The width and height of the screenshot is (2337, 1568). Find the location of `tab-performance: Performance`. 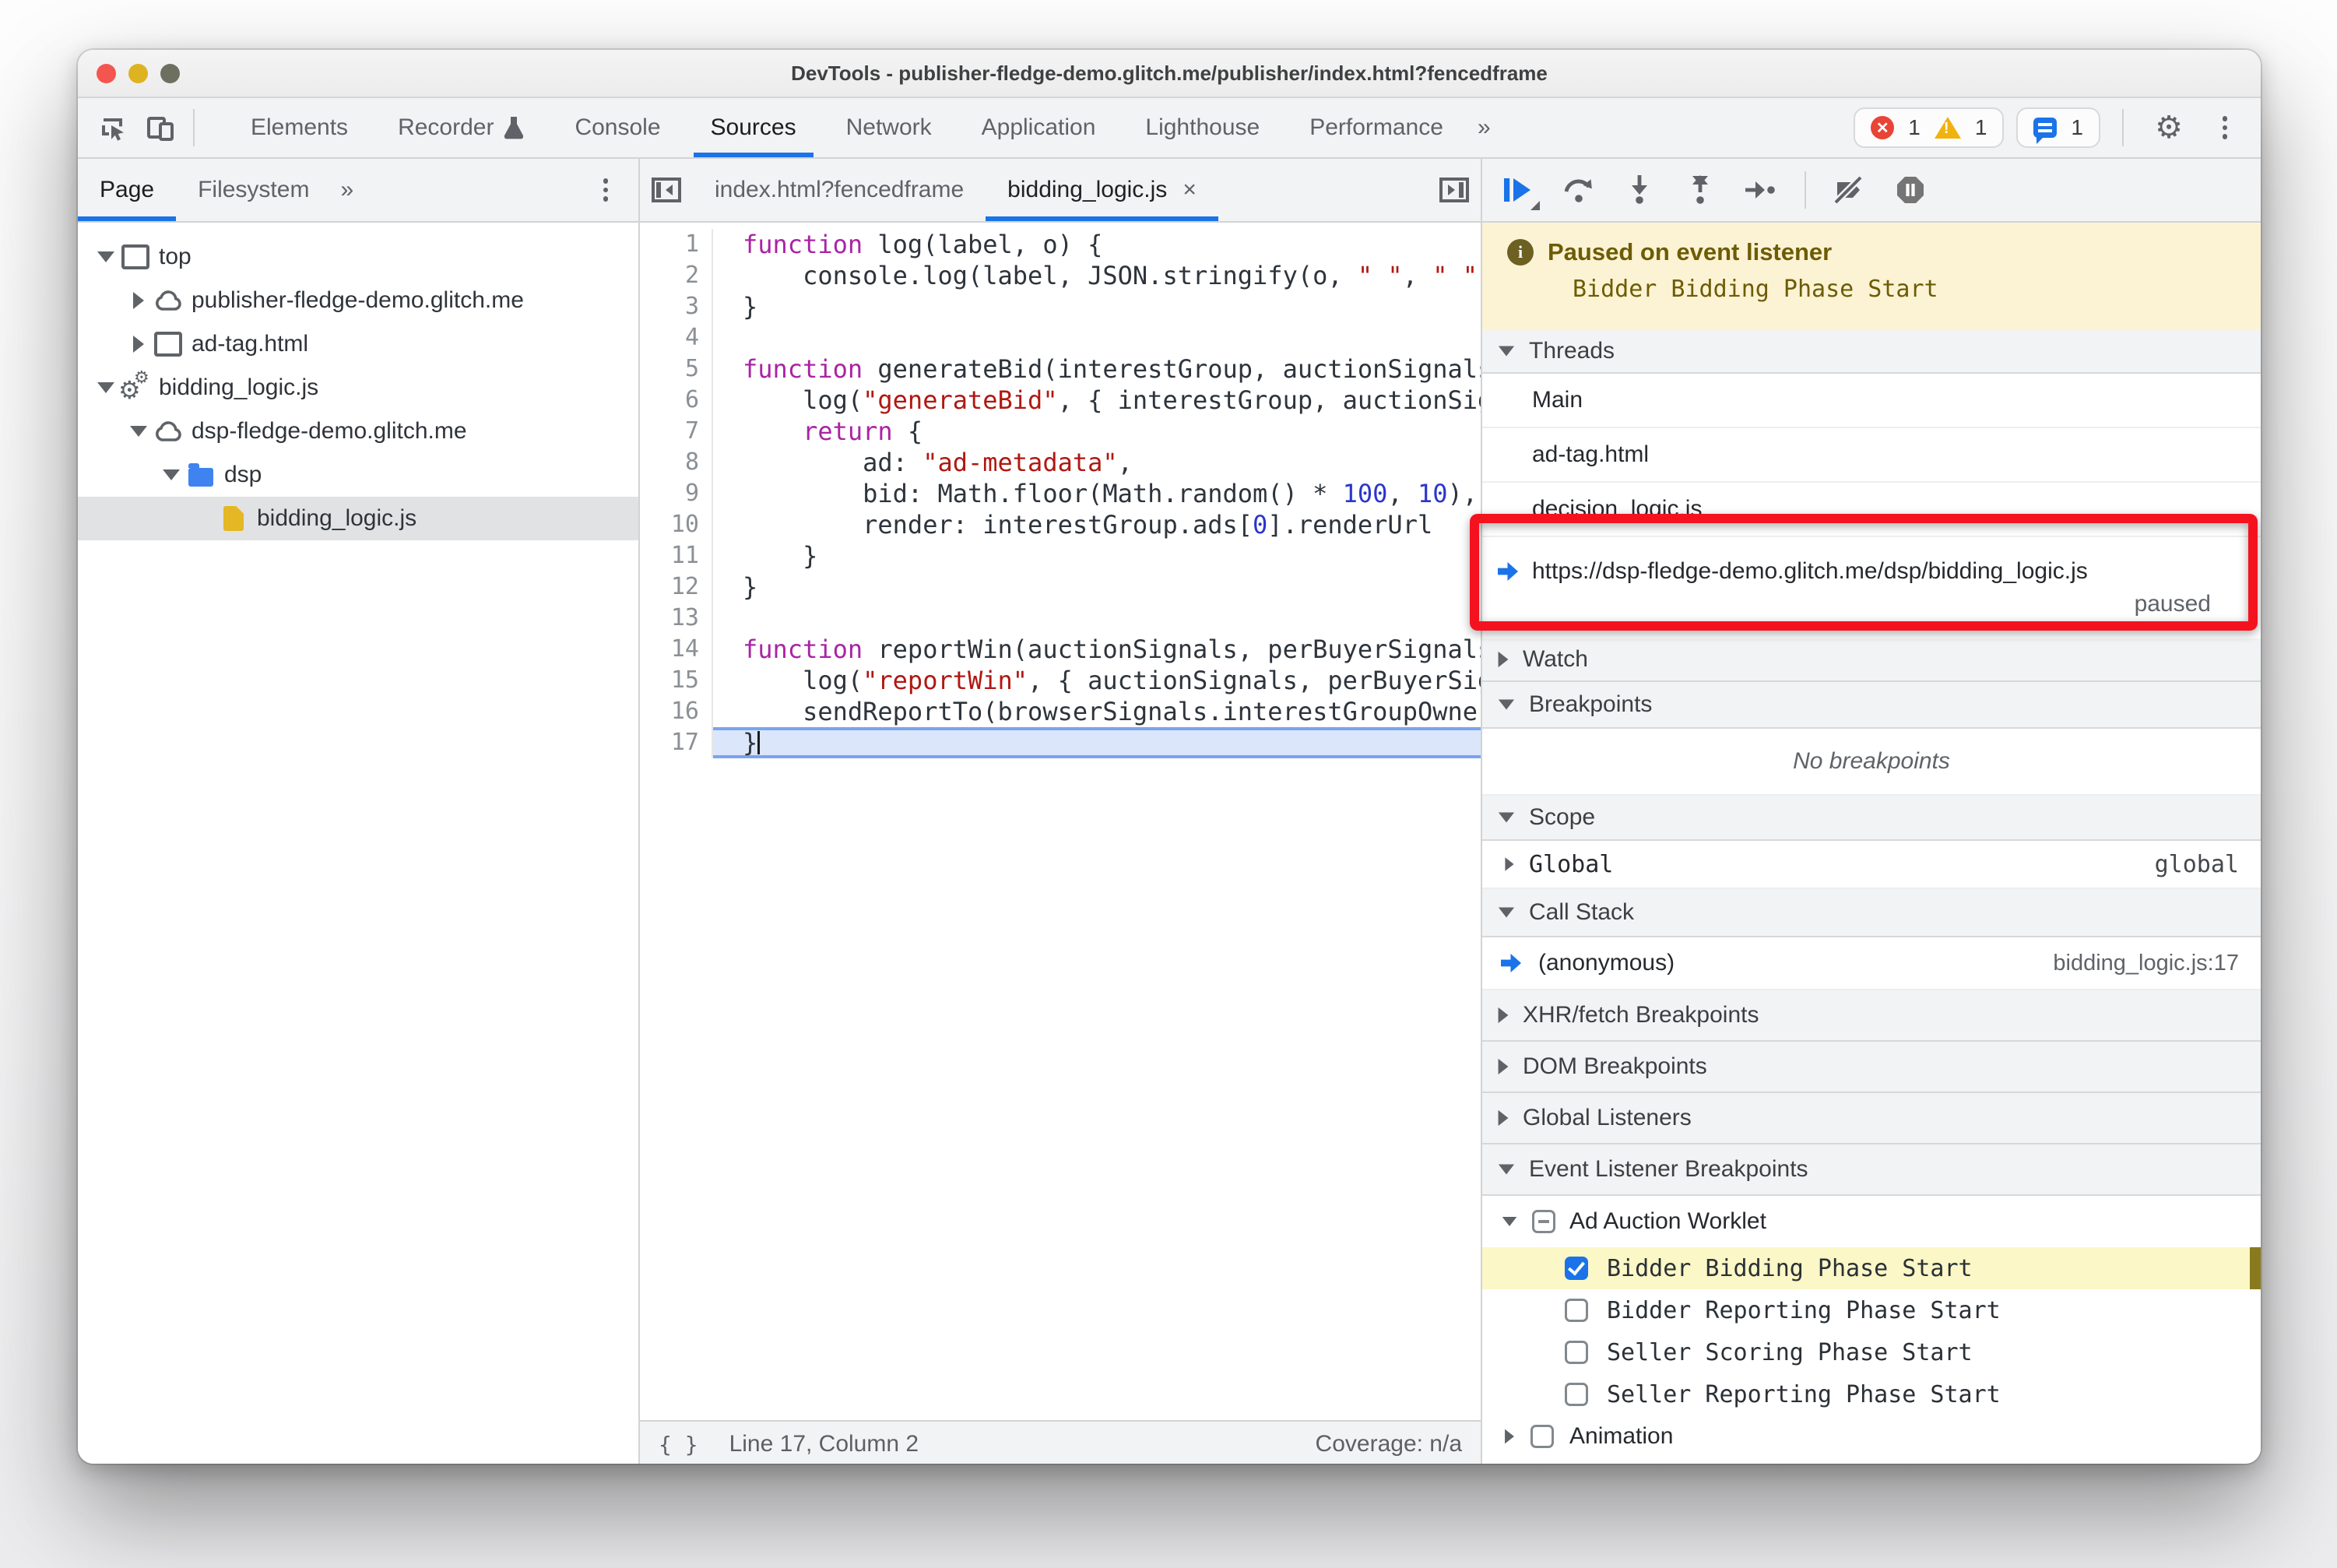

tab-performance: Performance is located at coordinates (1376, 127).